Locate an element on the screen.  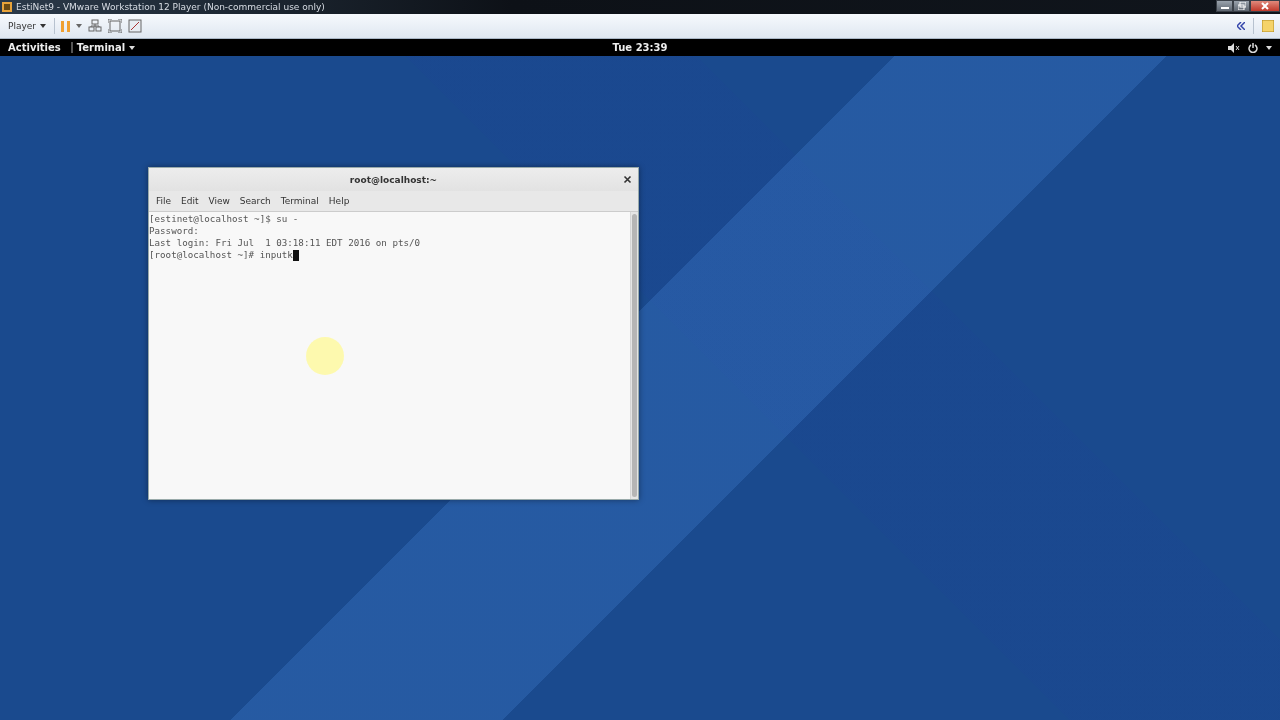
terminal-line: [root@localhost ~]# inputk is located at coordinates (221, 255).